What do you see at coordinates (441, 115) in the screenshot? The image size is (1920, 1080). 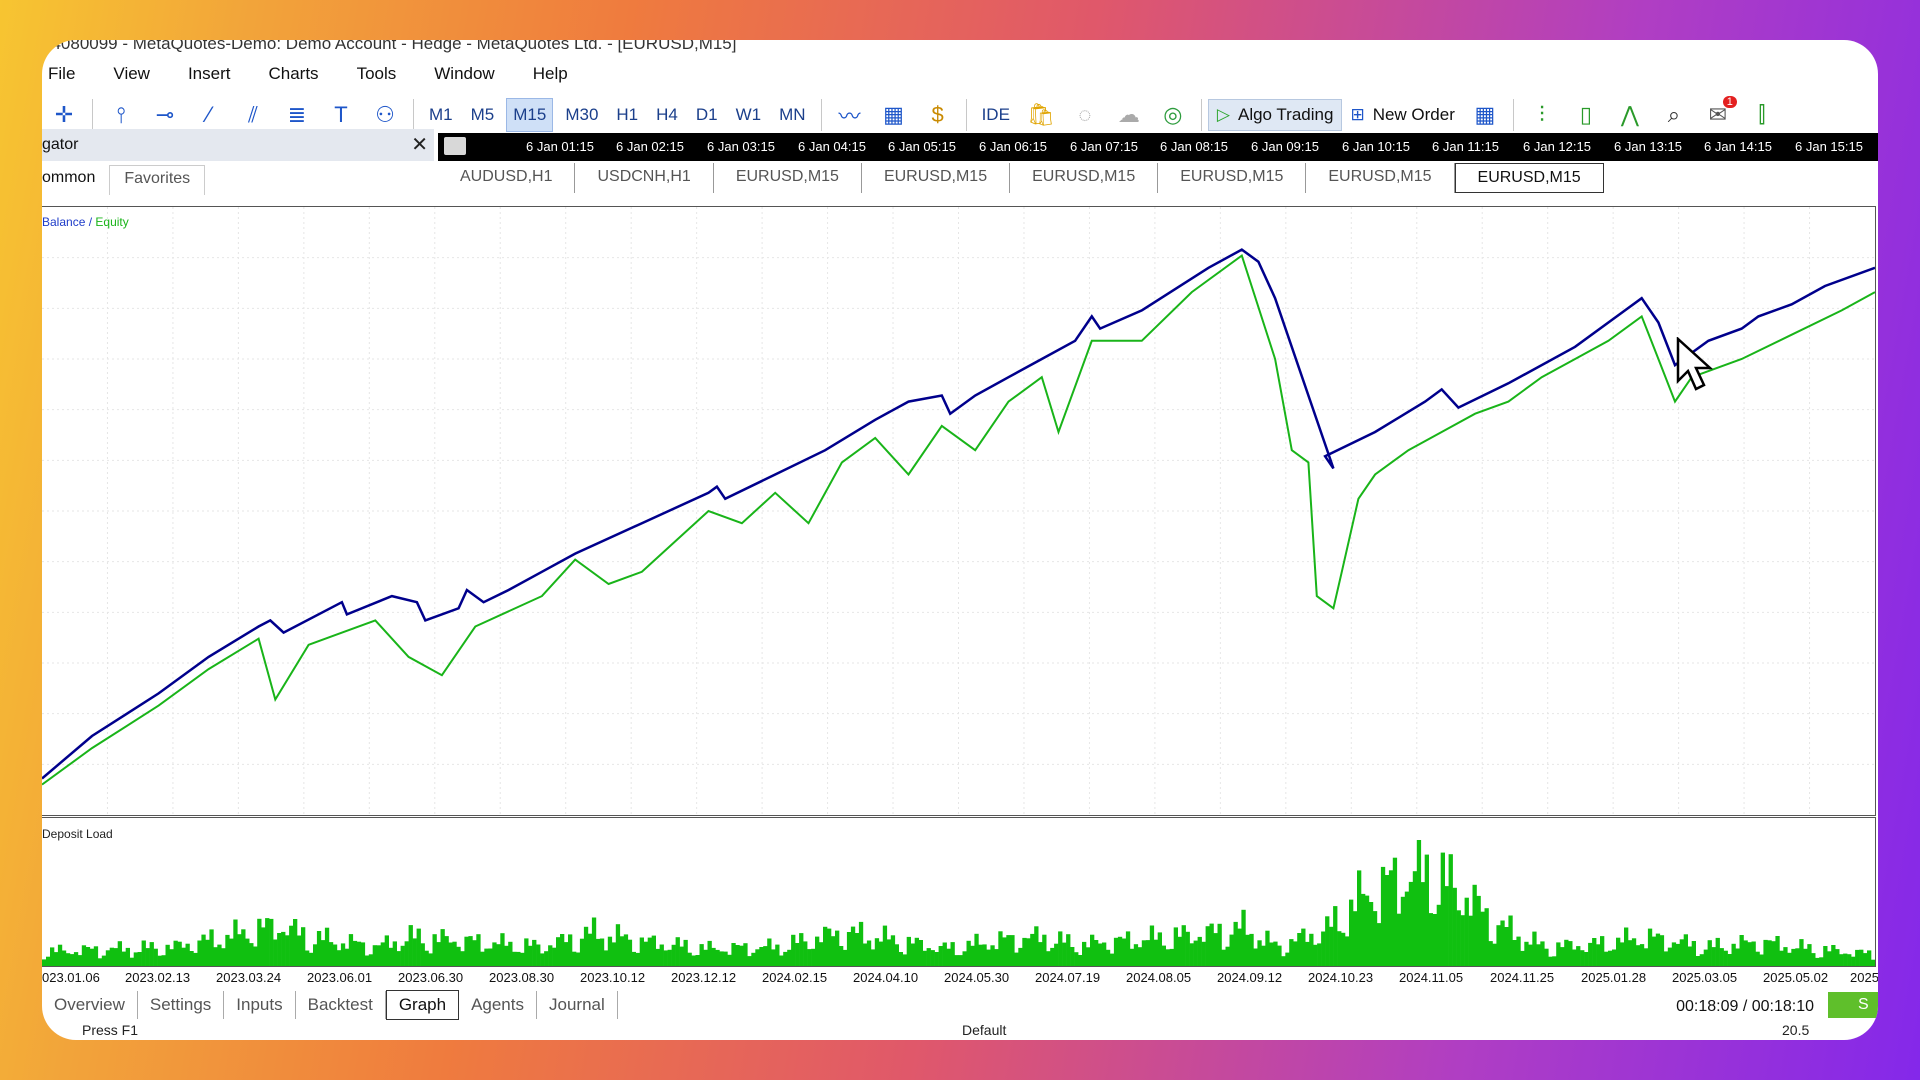 I see `timeframe-m1: M1` at bounding box center [441, 115].